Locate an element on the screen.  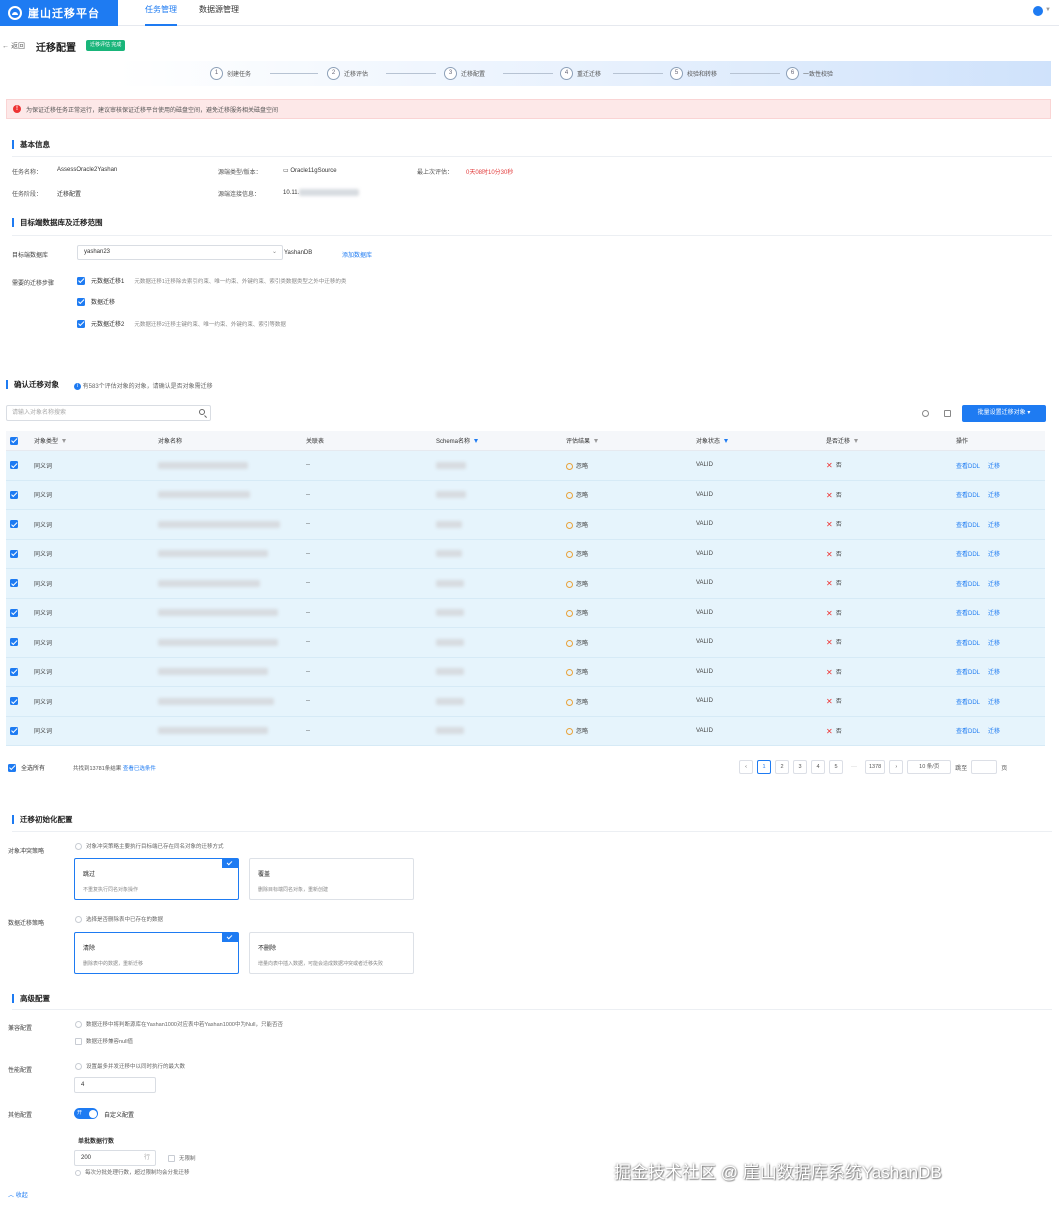
back-button: ← 返回 is located at coordinates (13, 46).